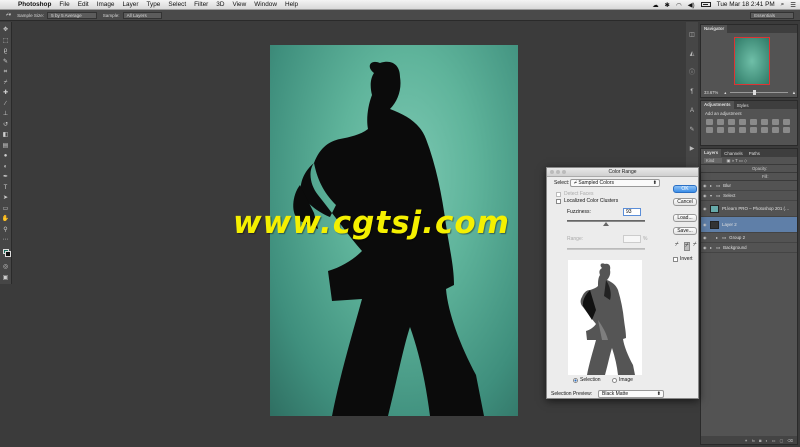  I want to click on zoom-value: 33.67%, so click(711, 92).